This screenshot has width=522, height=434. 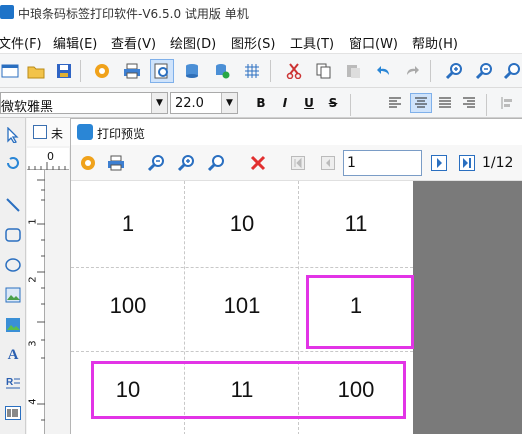 What do you see at coordinates (13, 295) in the screenshot?
I see `image-tool-icon` at bounding box center [13, 295].